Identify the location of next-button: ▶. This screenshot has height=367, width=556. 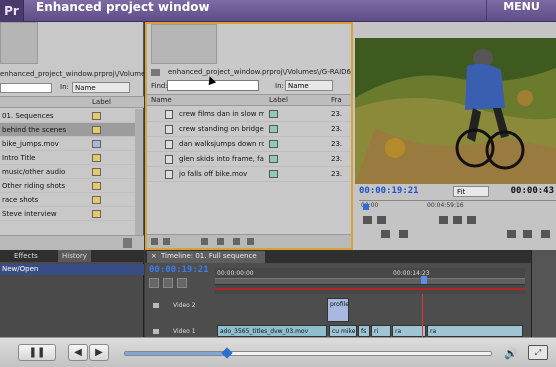
(99, 352).